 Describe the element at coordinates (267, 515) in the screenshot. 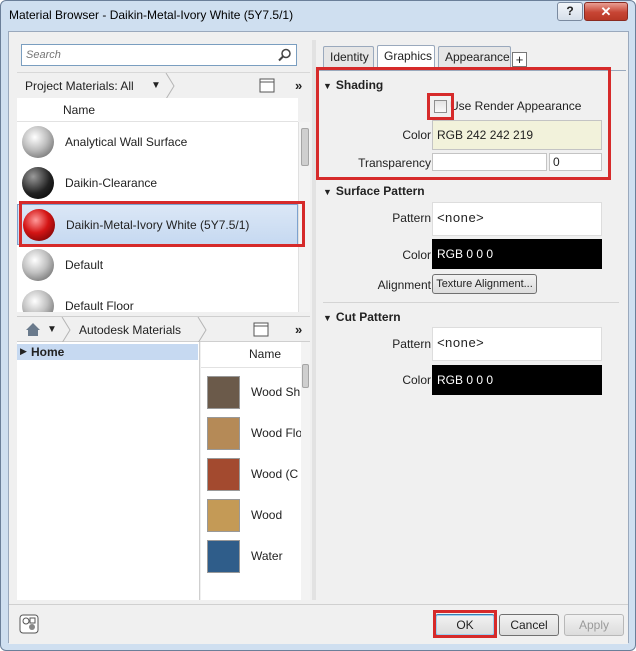

I see `material-label: Wood` at that location.